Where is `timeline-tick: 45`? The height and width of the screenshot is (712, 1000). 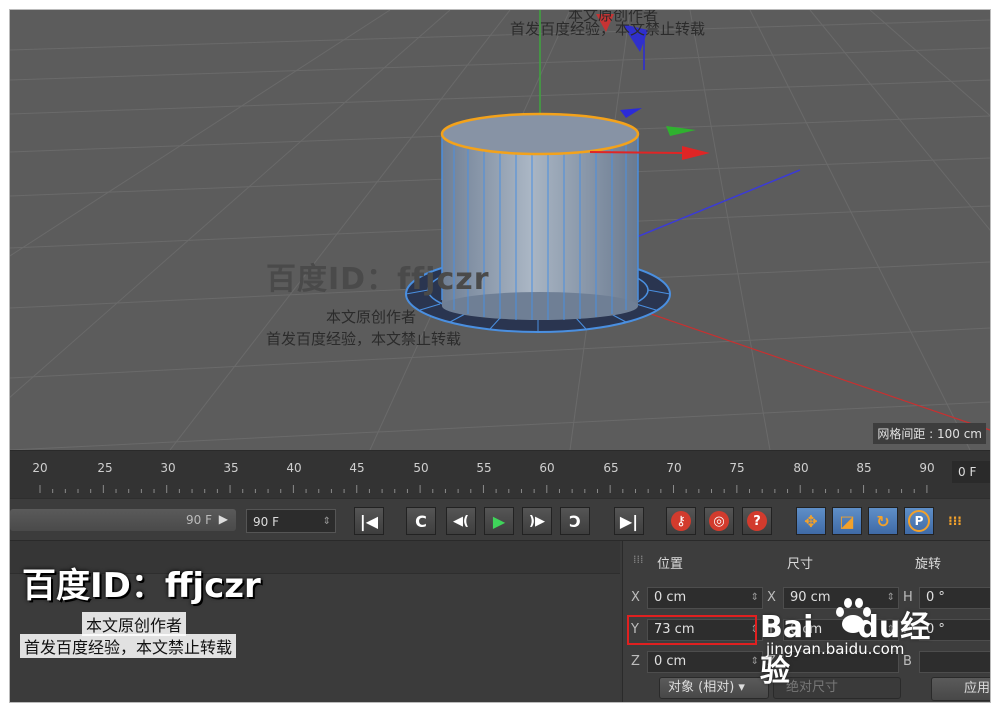
timeline-tick: 45 is located at coordinates (357, 468).